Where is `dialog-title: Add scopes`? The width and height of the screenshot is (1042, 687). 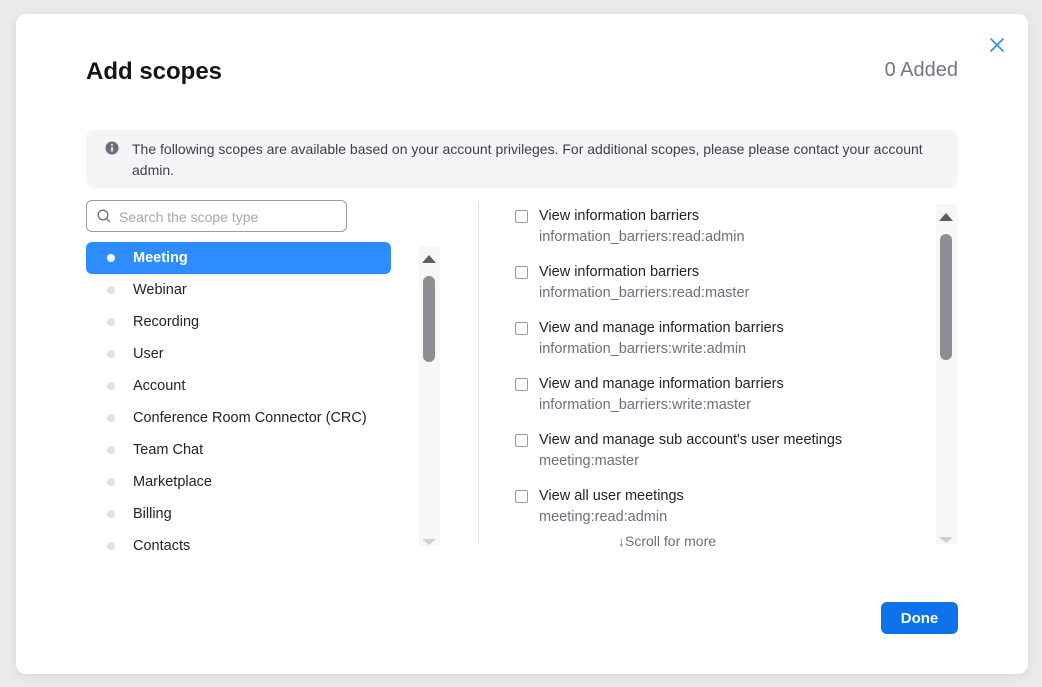 dialog-title: Add scopes is located at coordinates (154, 71).